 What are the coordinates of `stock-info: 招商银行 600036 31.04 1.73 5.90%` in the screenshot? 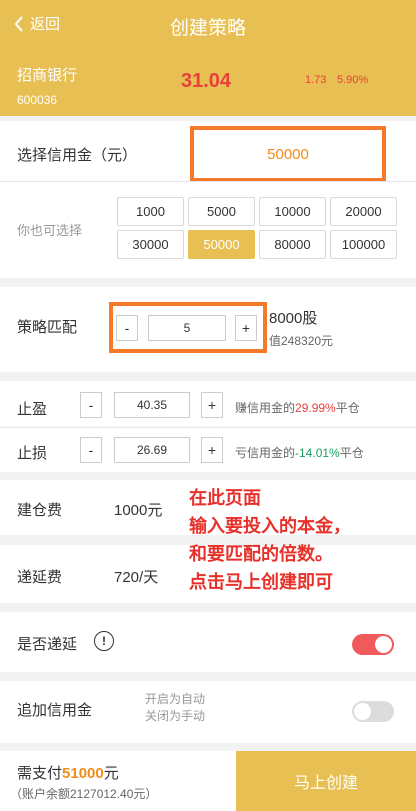 It's located at (208, 83).